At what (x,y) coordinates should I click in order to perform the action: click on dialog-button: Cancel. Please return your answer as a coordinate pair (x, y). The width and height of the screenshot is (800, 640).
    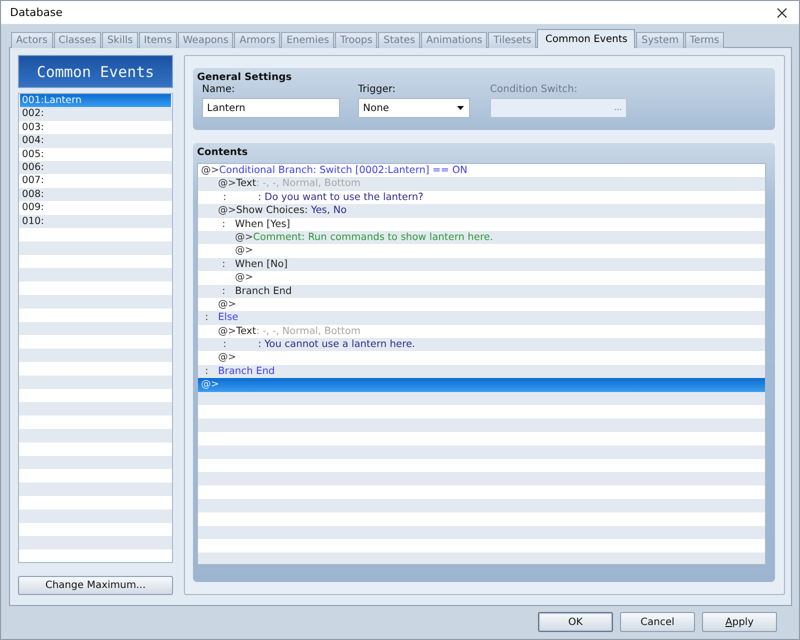
    Looking at the image, I should click on (657, 622).